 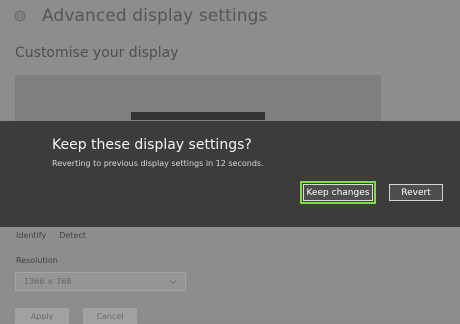 I want to click on chevron-down-icon, so click(x=173, y=282).